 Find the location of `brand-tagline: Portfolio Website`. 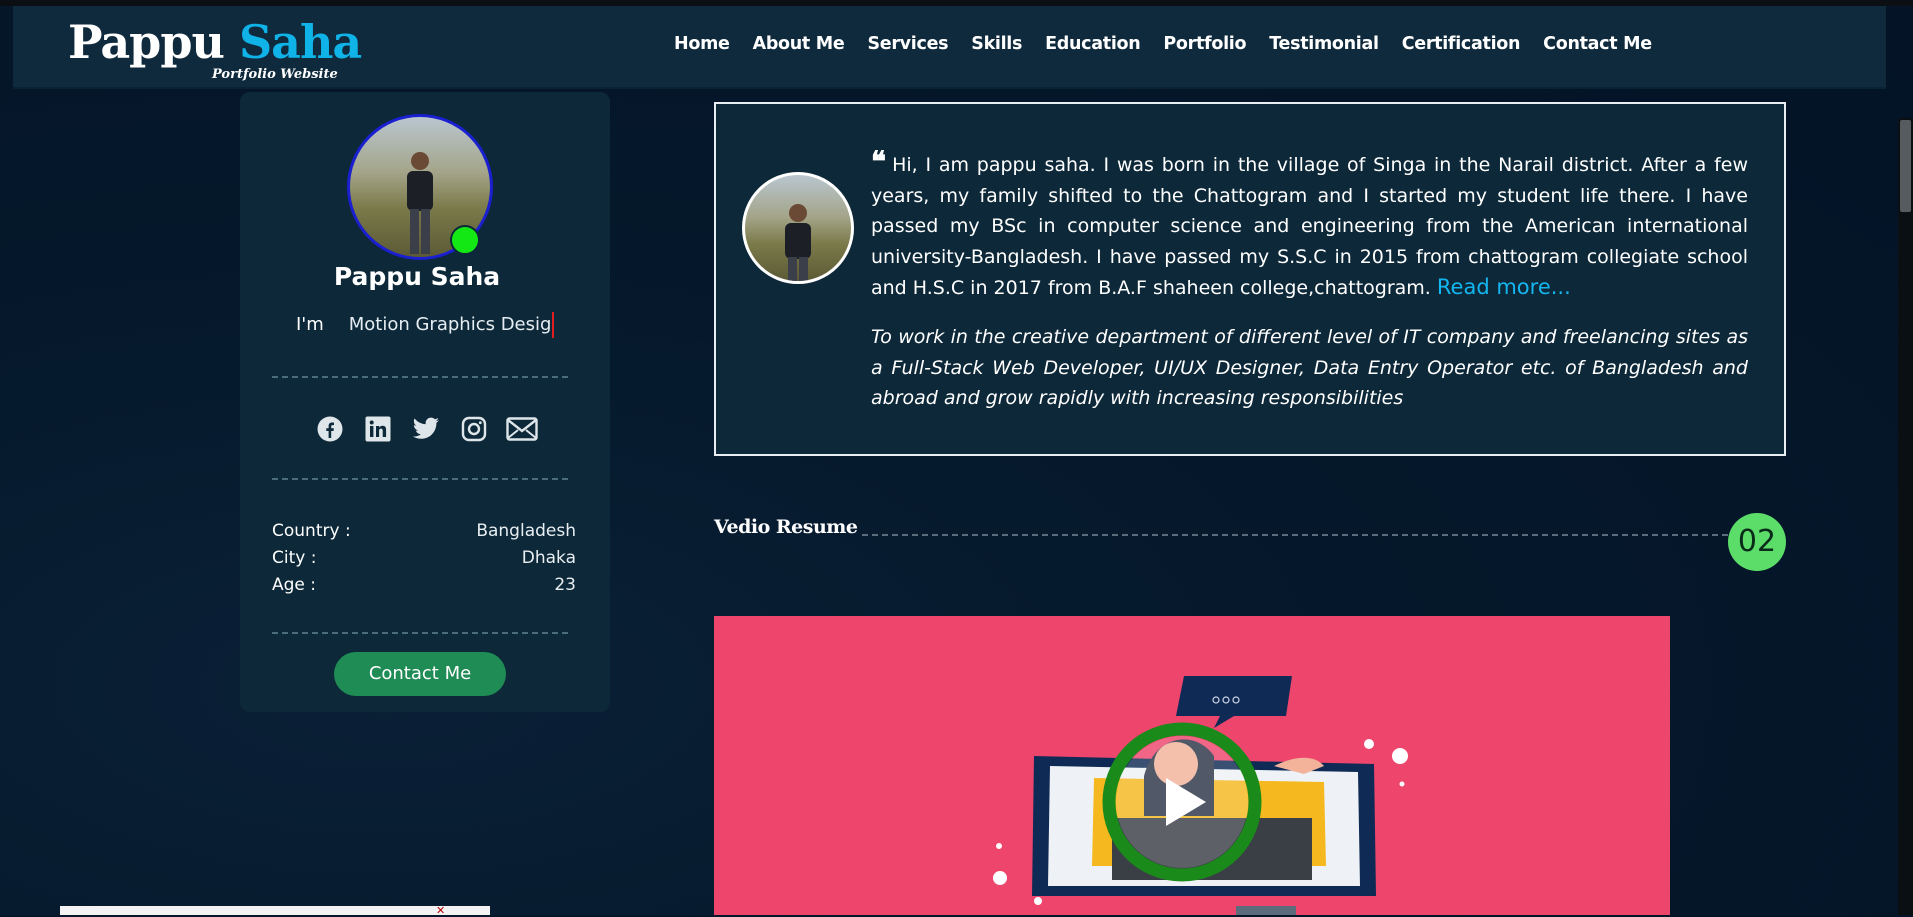

brand-tagline: Portfolio Website is located at coordinates (275, 74).